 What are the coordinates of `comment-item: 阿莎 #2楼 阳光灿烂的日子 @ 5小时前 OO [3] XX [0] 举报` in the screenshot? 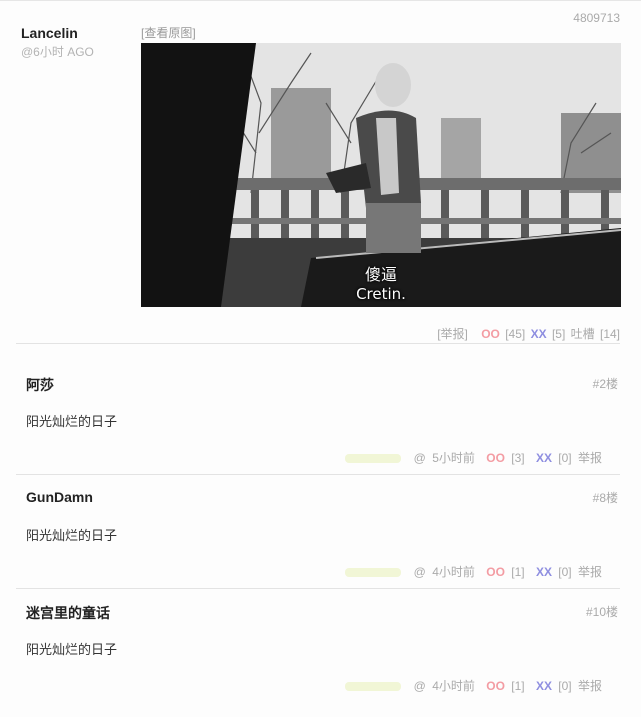 It's located at (318, 432).